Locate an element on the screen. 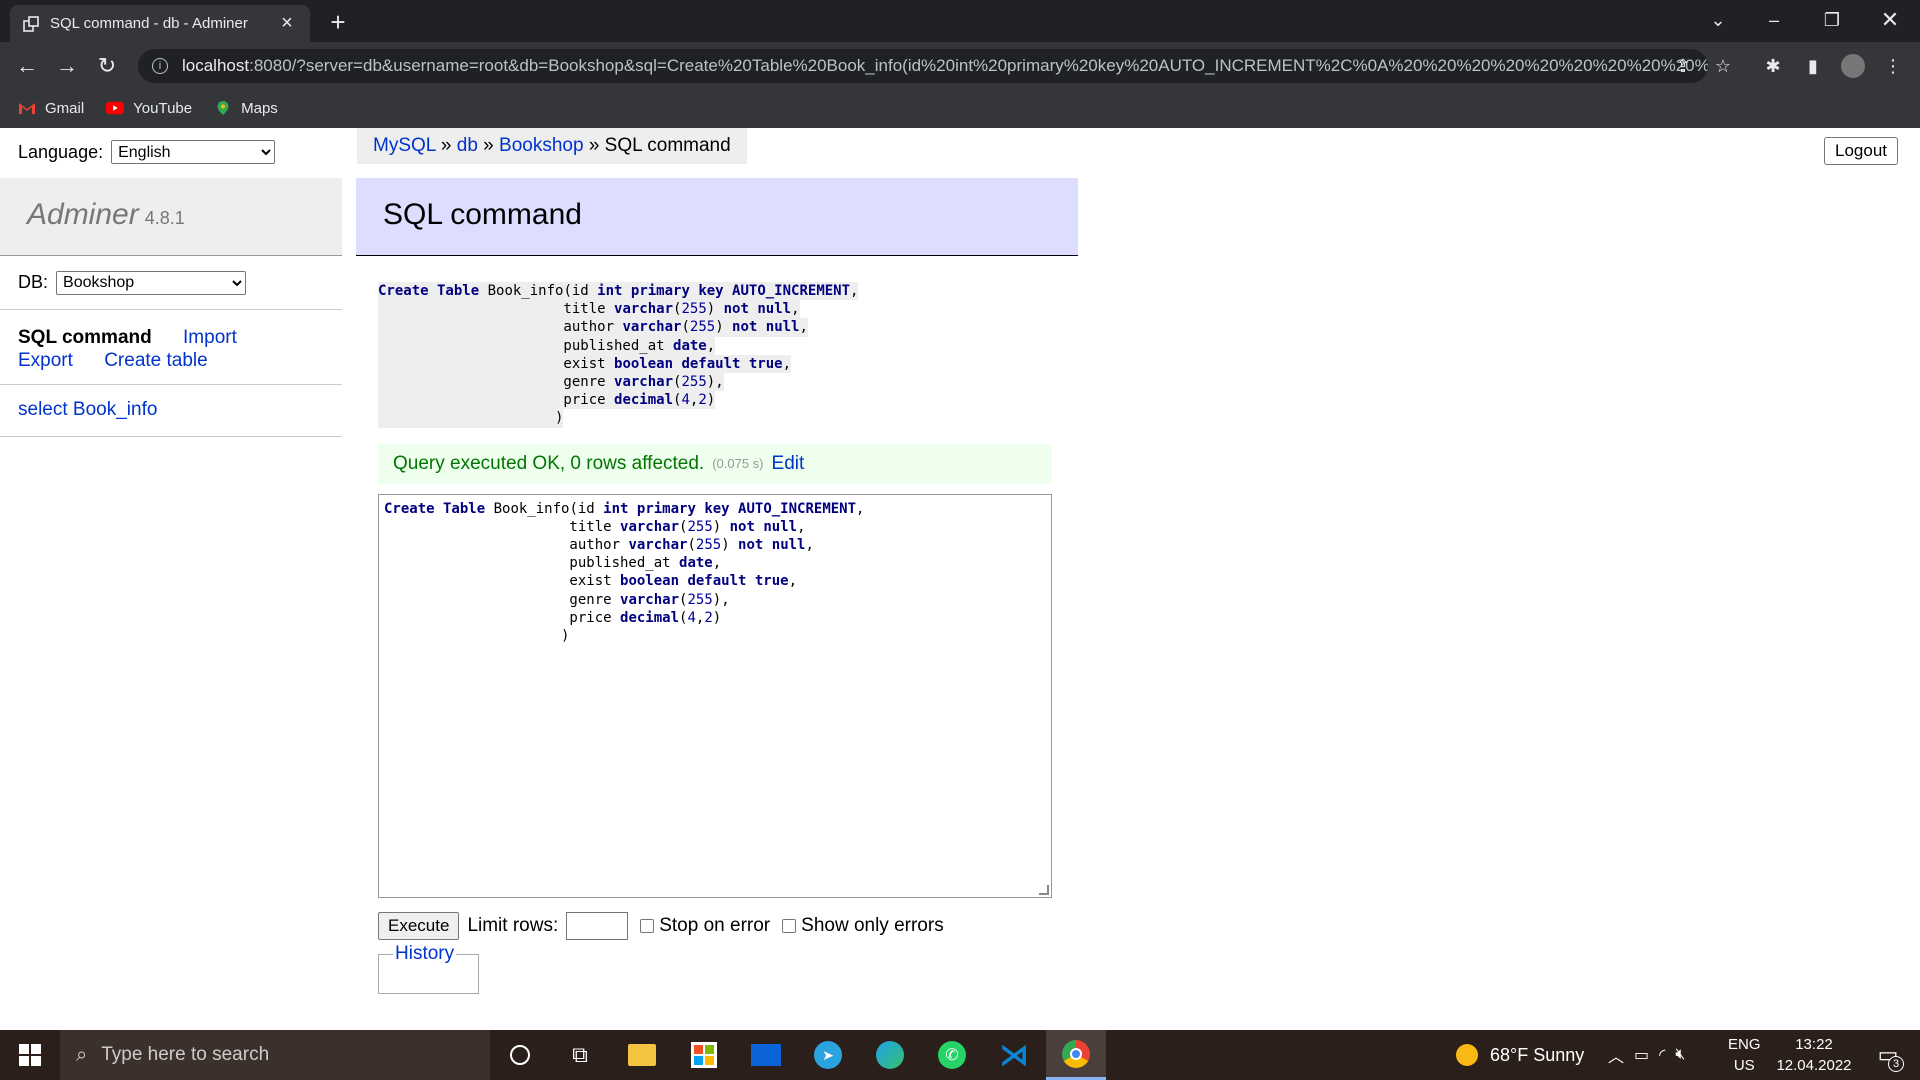 This screenshot has height=1080, width=1920. tab-close-icon: × is located at coordinates (287, 23).